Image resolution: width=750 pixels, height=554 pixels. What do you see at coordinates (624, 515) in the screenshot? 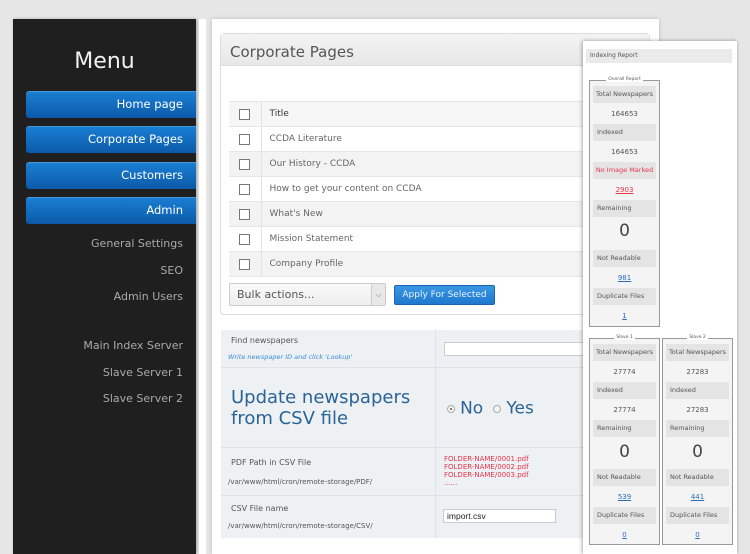
I see `slave-1-duplicate-label: Duplicate Files` at bounding box center [624, 515].